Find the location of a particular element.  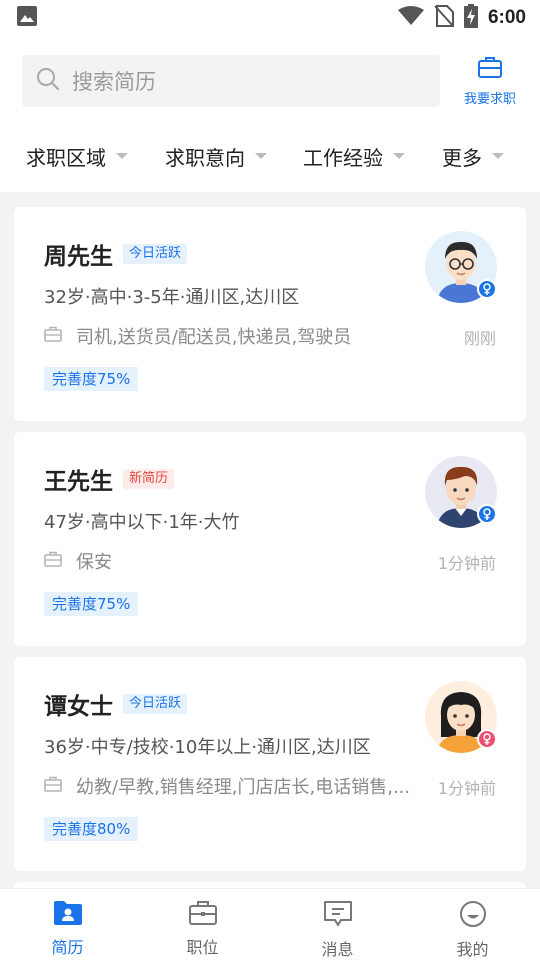

filter-region: 求职区域 is located at coordinates (77, 156).